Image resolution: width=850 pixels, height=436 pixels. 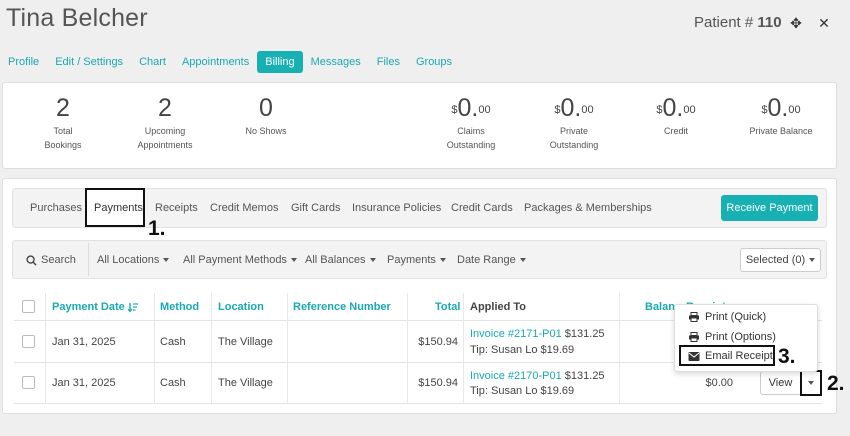 I want to click on col-header-total: Total, so click(x=447, y=307).